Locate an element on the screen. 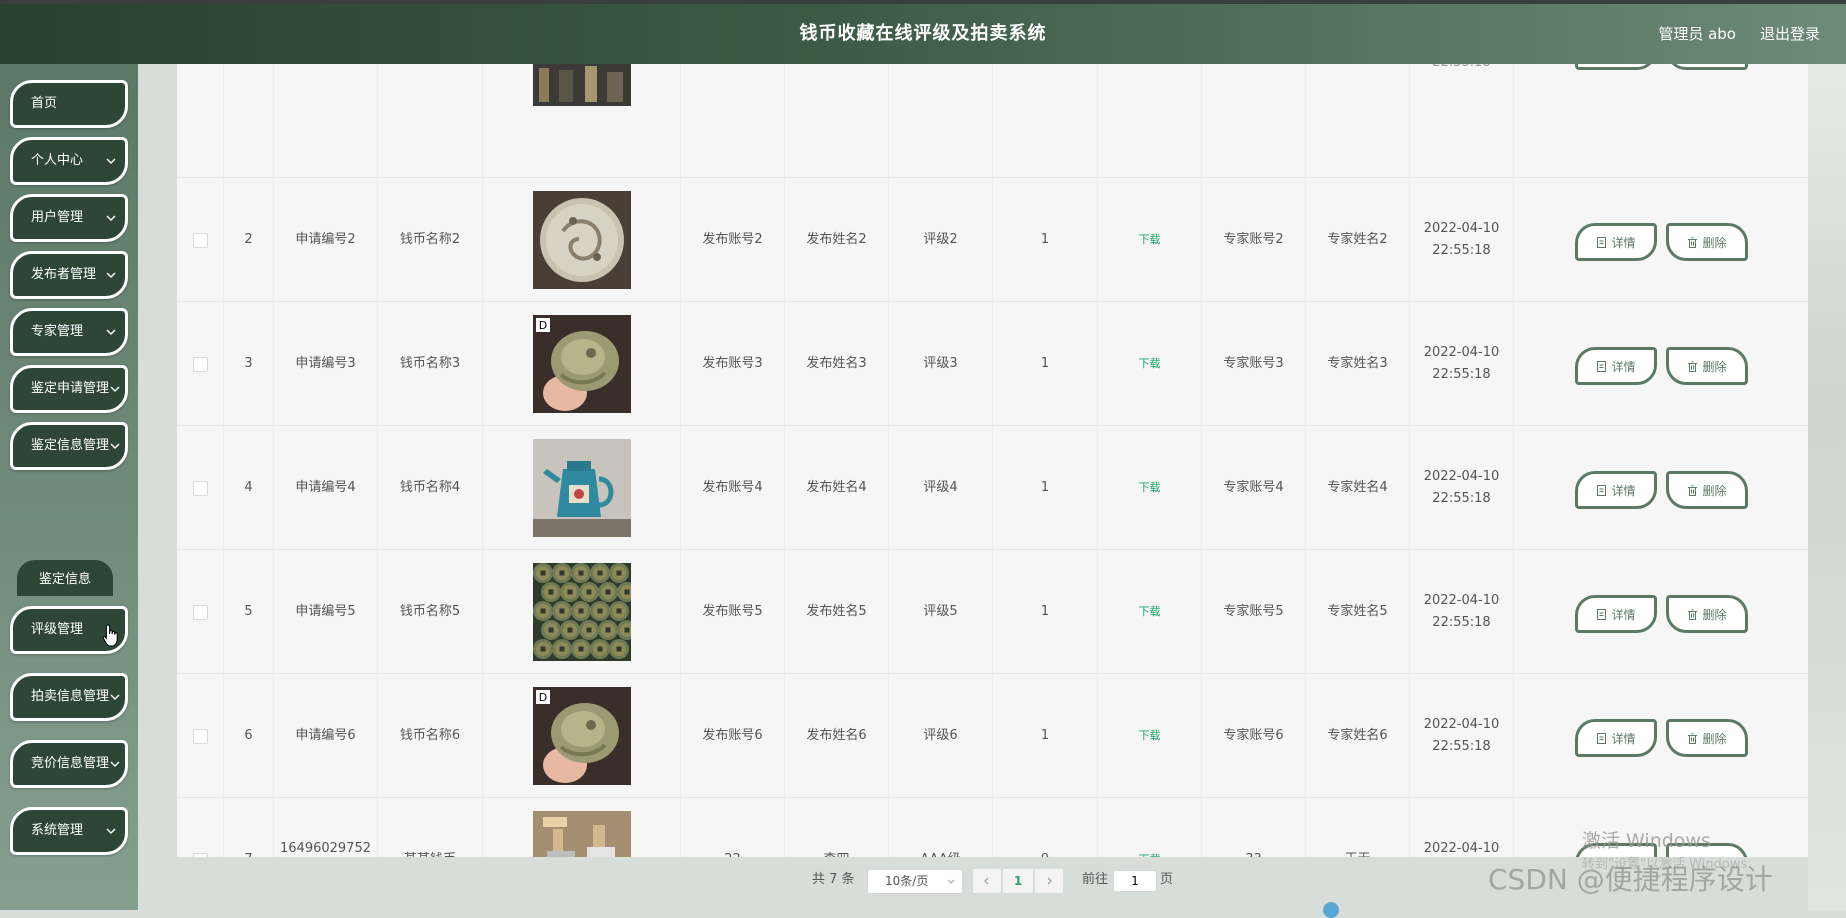  sidebar-item-home: 首页 is located at coordinates (69, 104).